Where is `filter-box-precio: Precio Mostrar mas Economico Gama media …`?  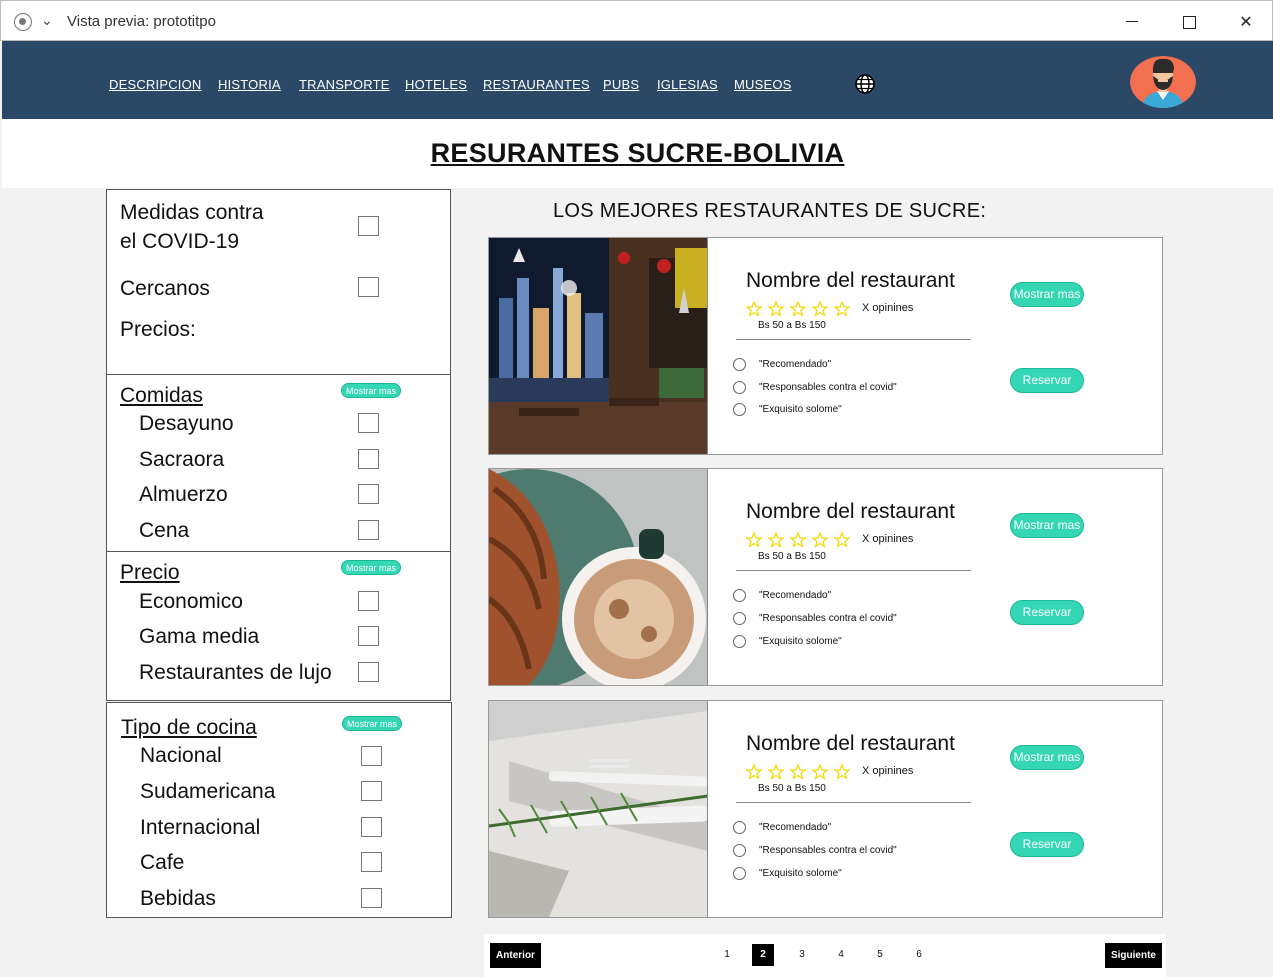 filter-box-precio: Precio Mostrar mas Economico Gama media … is located at coordinates (278, 626).